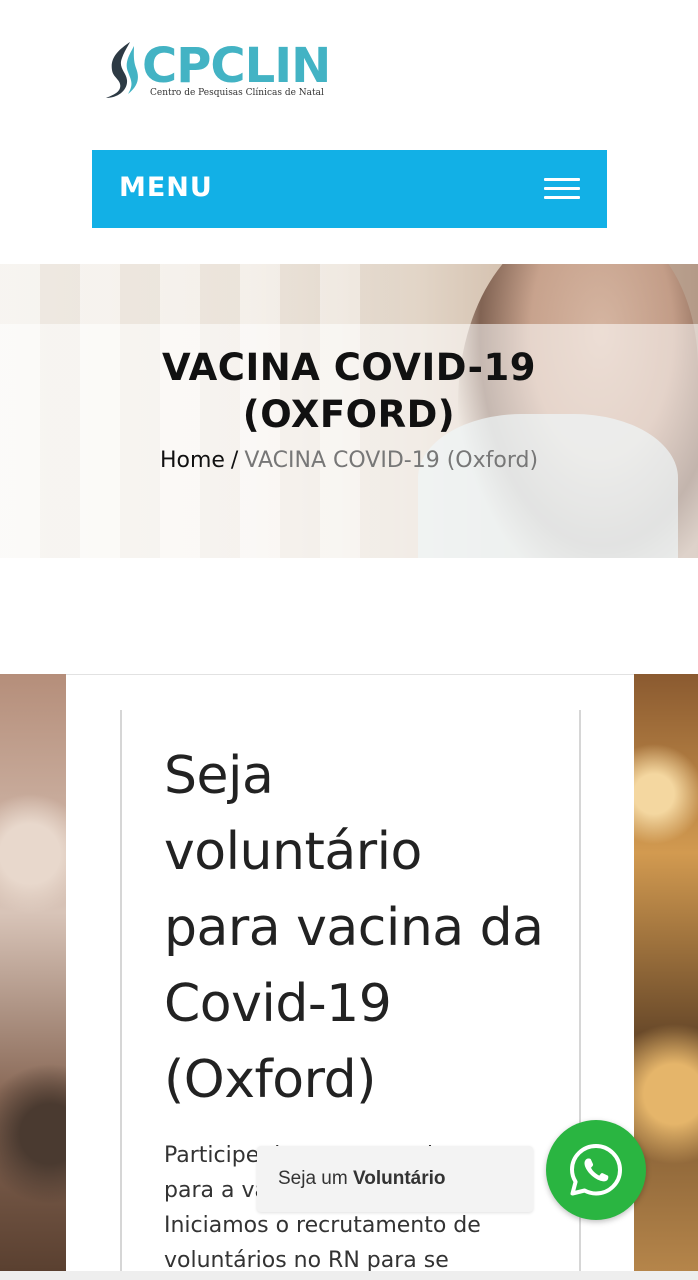  What do you see at coordinates (270, 1080) in the screenshot?
I see `content-heading-line: (Oxford)` at bounding box center [270, 1080].